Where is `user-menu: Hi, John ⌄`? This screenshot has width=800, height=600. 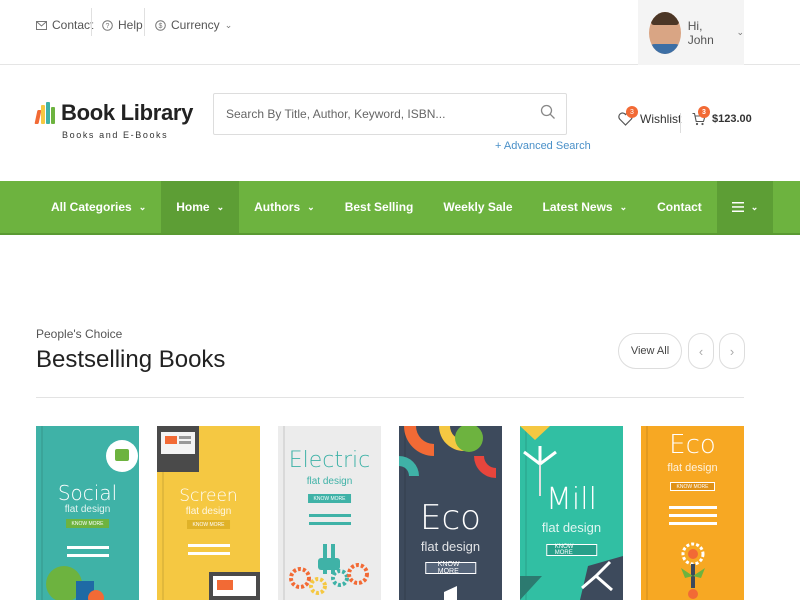
user-menu: Hi, John ⌄ is located at coordinates (691, 32).